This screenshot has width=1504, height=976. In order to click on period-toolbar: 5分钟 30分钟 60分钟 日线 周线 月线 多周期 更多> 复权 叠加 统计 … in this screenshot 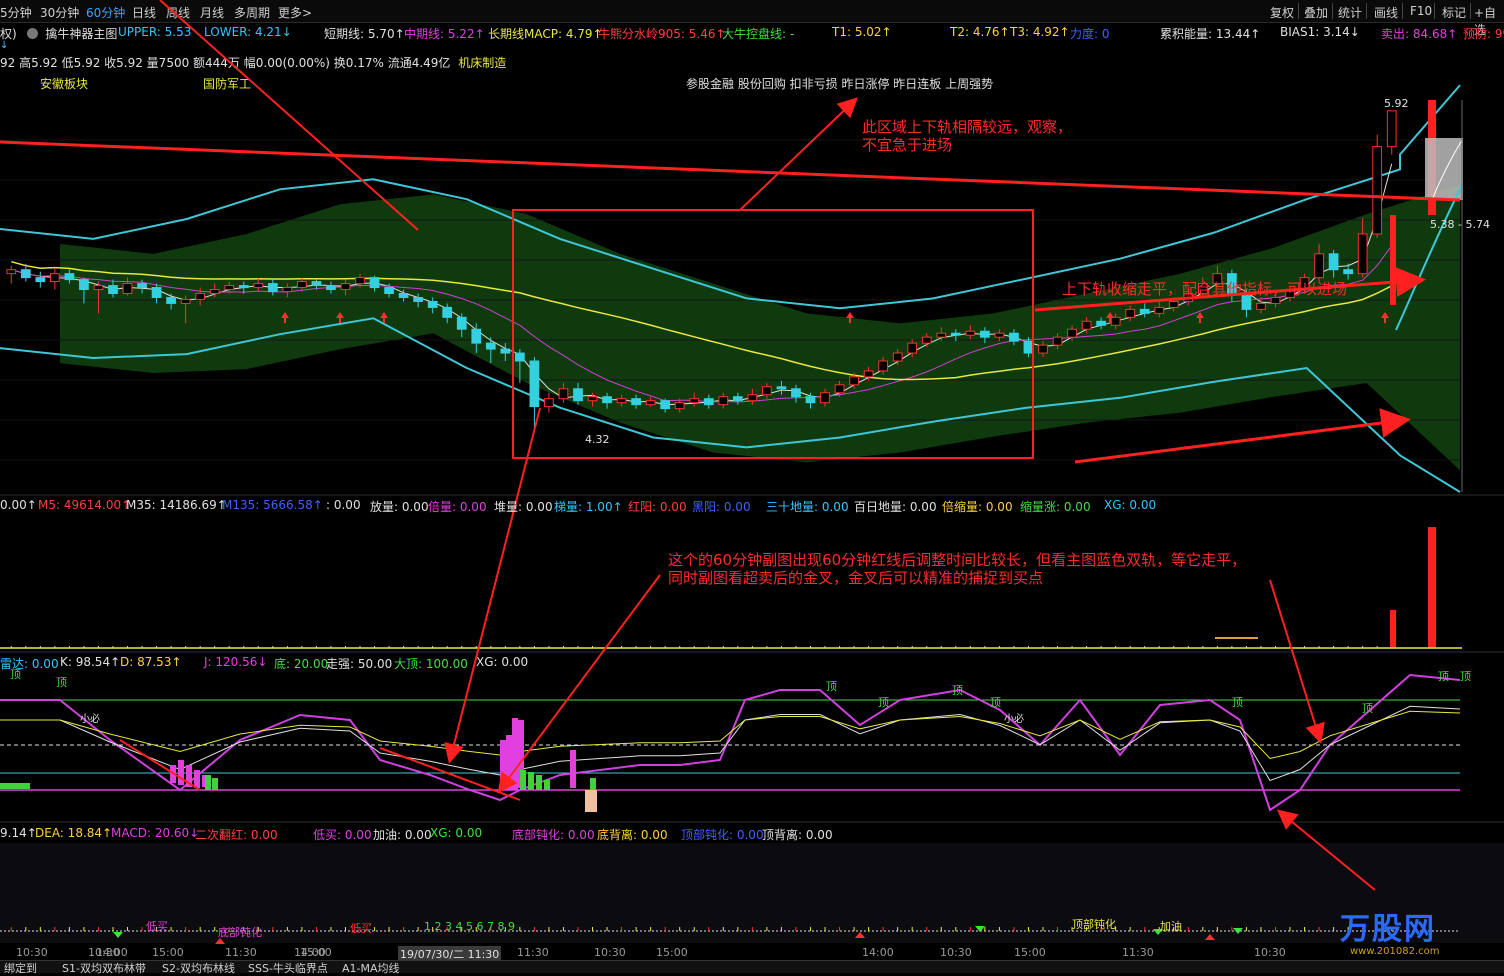, I will do `click(752, 18)`.